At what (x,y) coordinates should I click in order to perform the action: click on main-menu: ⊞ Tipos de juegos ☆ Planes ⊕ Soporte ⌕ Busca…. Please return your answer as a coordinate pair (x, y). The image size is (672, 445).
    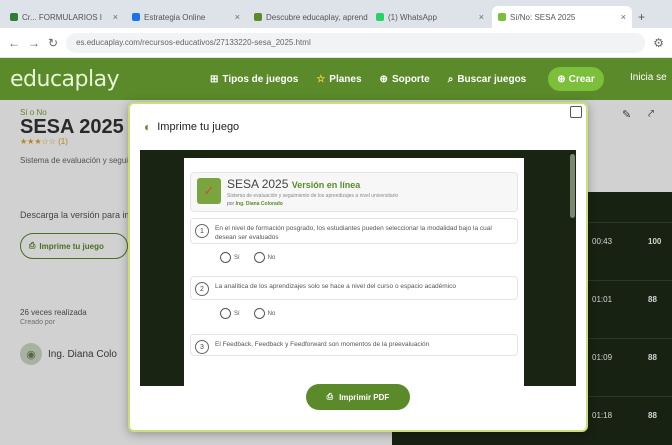
    Looking at the image, I should click on (368, 79).